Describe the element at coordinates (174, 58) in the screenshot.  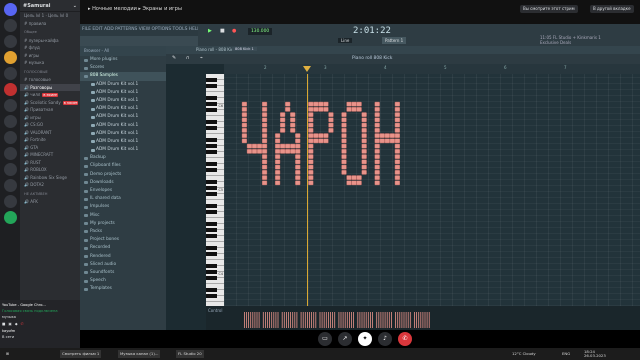
I see `pencil-icon: ✎` at that location.